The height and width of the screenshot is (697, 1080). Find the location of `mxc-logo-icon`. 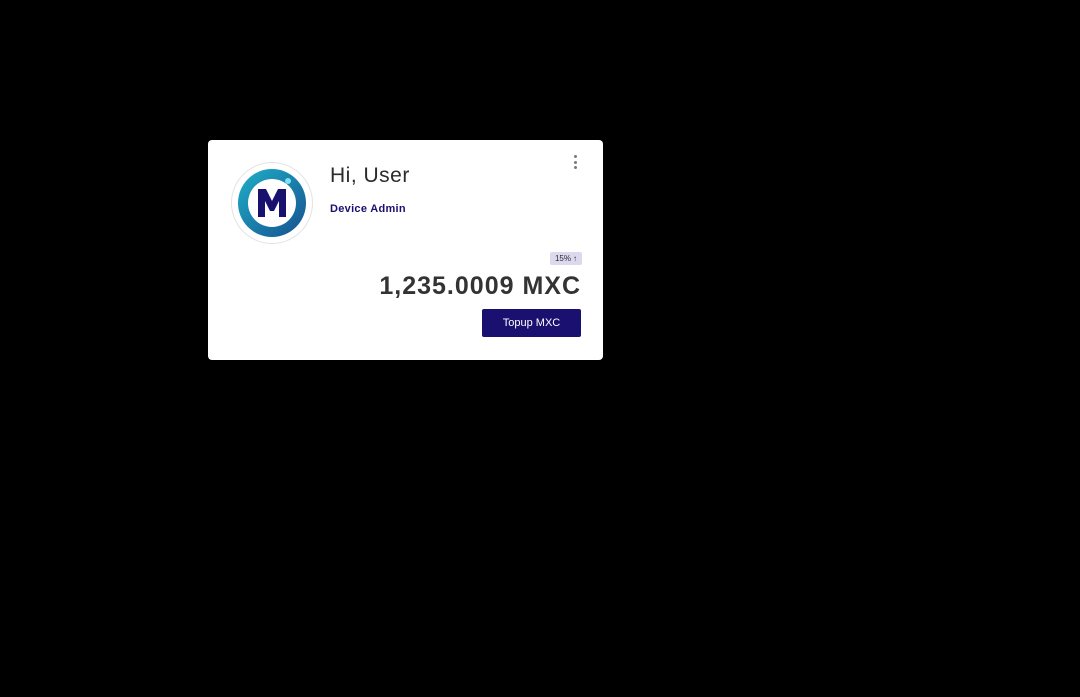

mxc-logo-icon is located at coordinates (272, 203).